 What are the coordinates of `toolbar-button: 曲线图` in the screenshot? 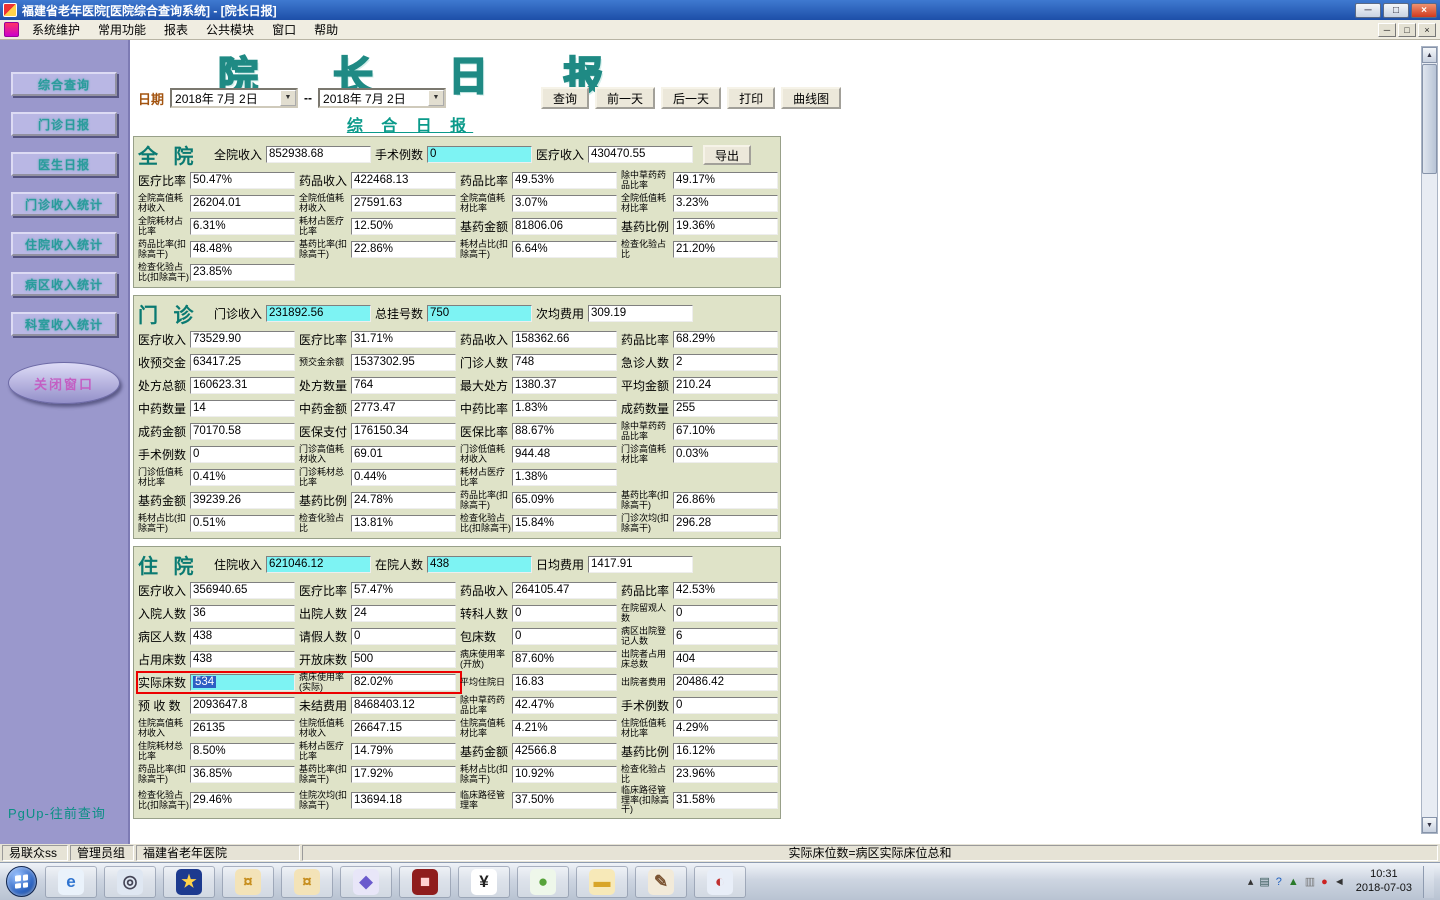 It's located at (811, 98).